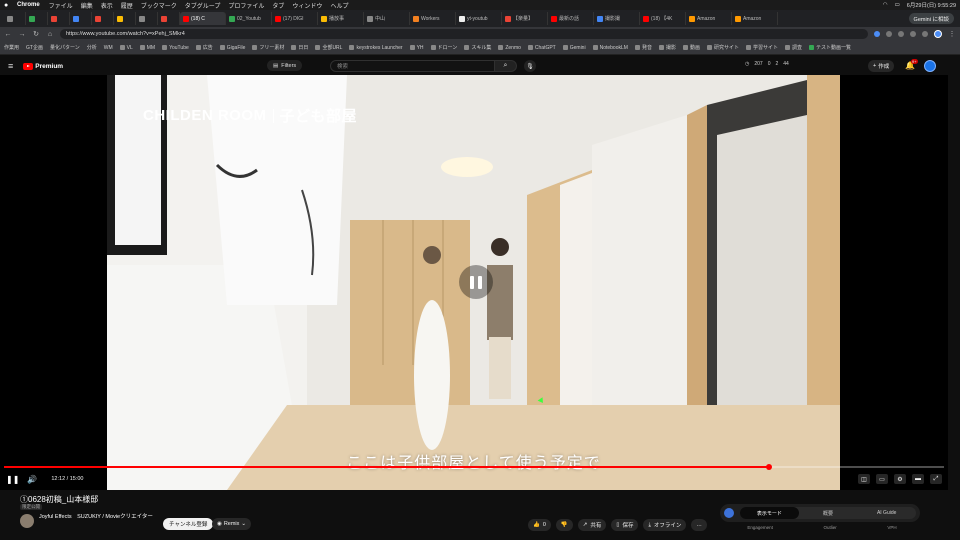  What do you see at coordinates (474, 467) in the screenshot?
I see `progress-bar` at bounding box center [474, 467].